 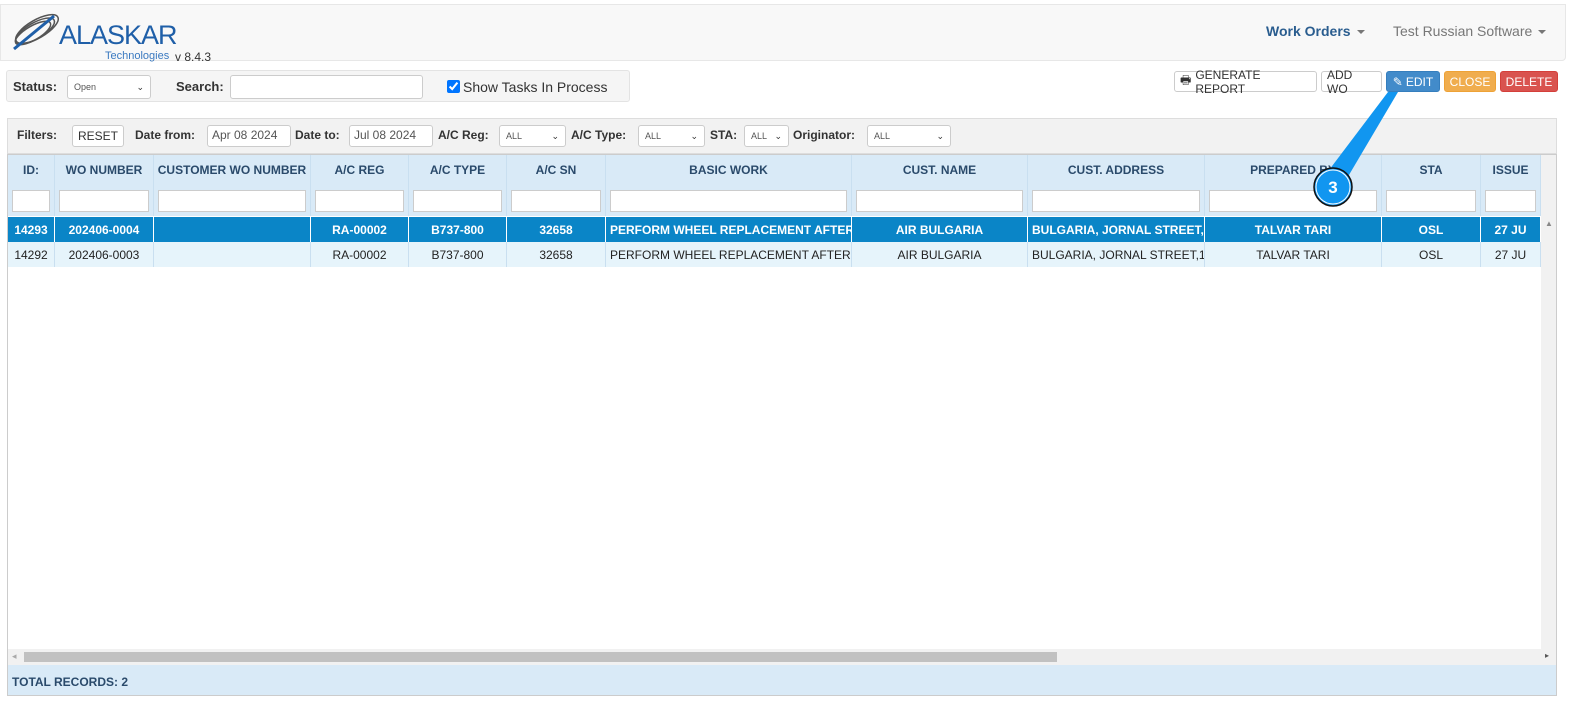 I want to click on ac-reg-select: ALL ⌄, so click(x=532, y=136).